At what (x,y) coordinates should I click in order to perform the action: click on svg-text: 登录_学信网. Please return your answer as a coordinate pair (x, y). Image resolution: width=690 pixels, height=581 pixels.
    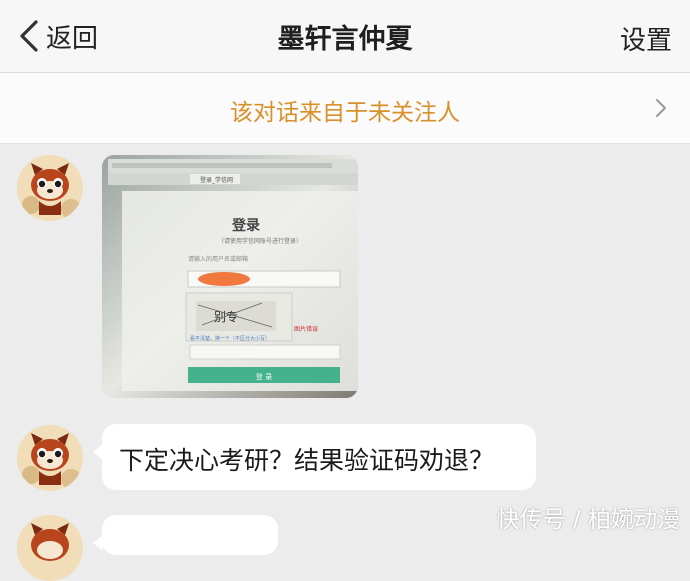
    Looking at the image, I should click on (216, 180).